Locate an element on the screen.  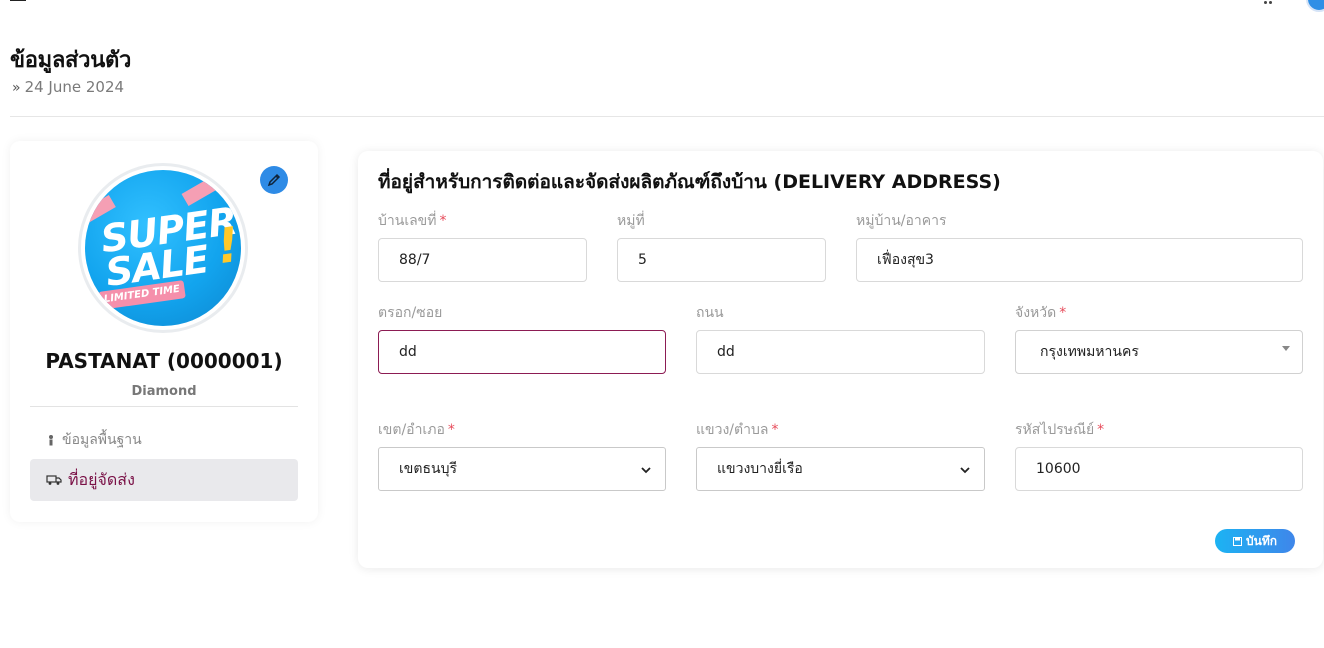
district-label: เขต/อำเภอ * is located at coordinates (416, 430).